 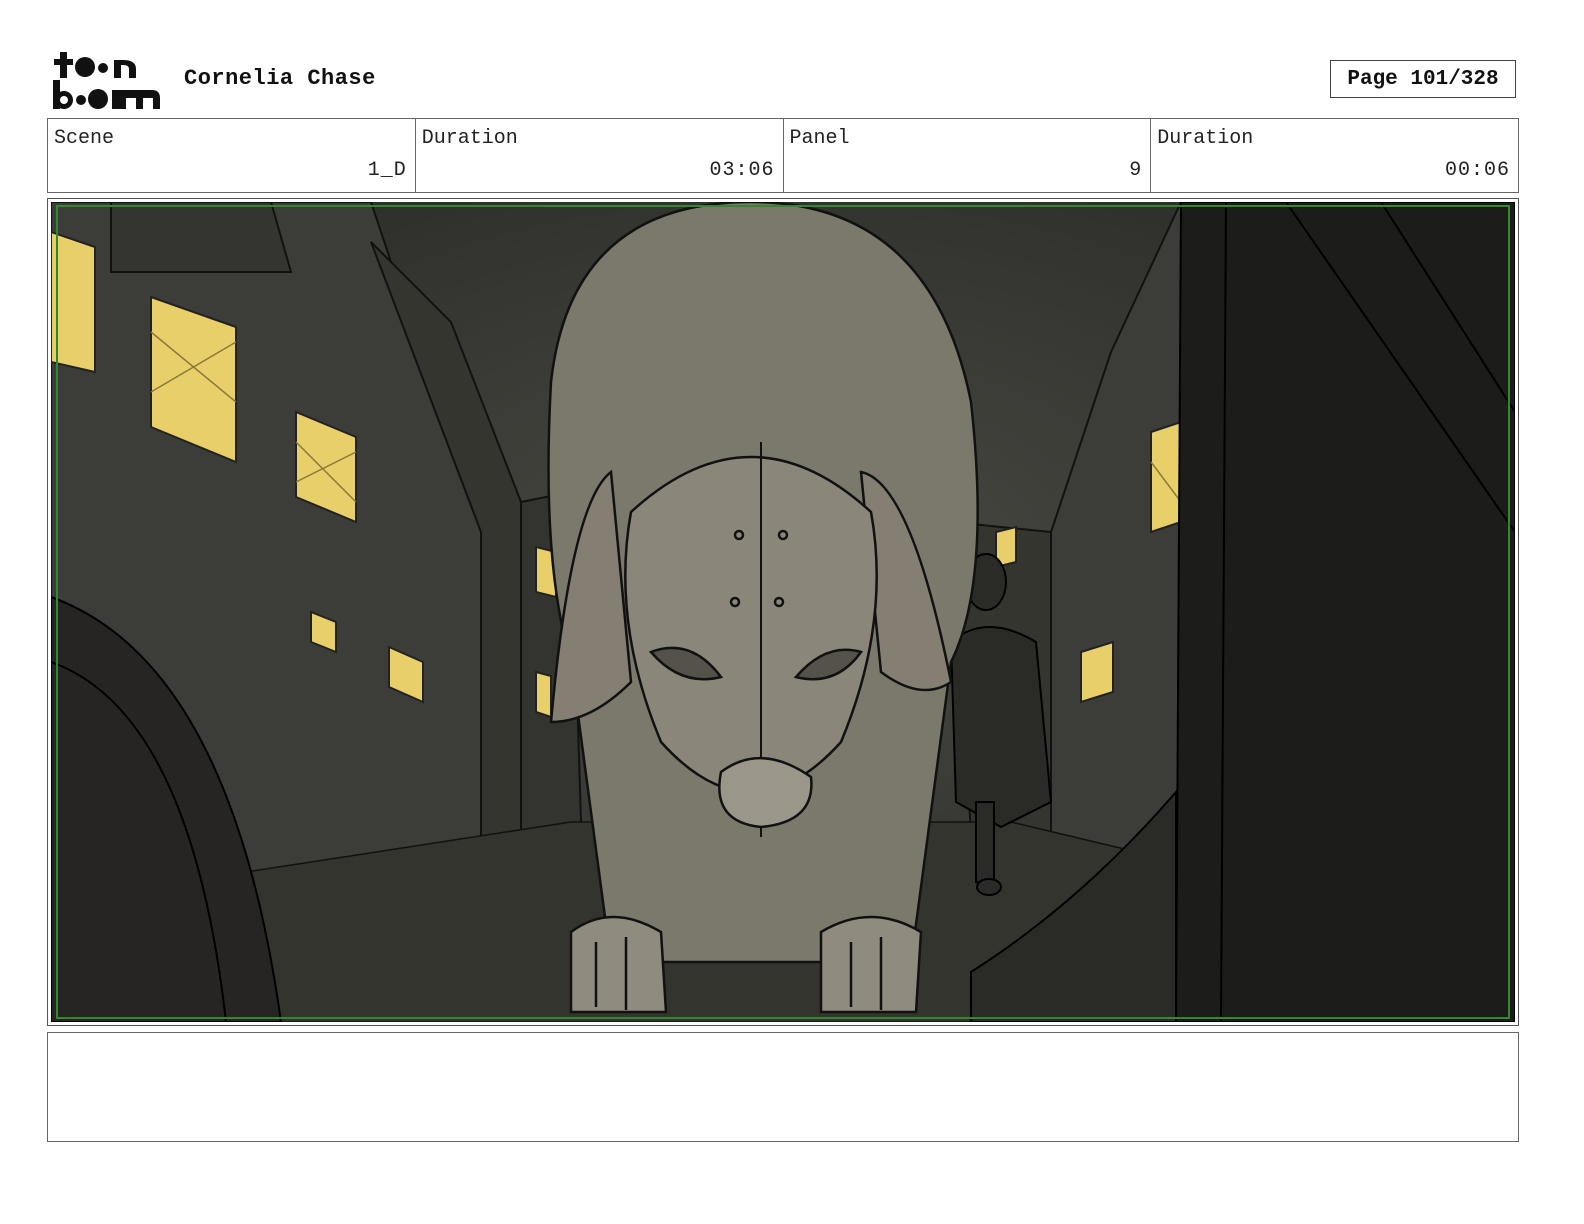 What do you see at coordinates (107, 81) in the screenshot?
I see `toon-boom-logo` at bounding box center [107, 81].